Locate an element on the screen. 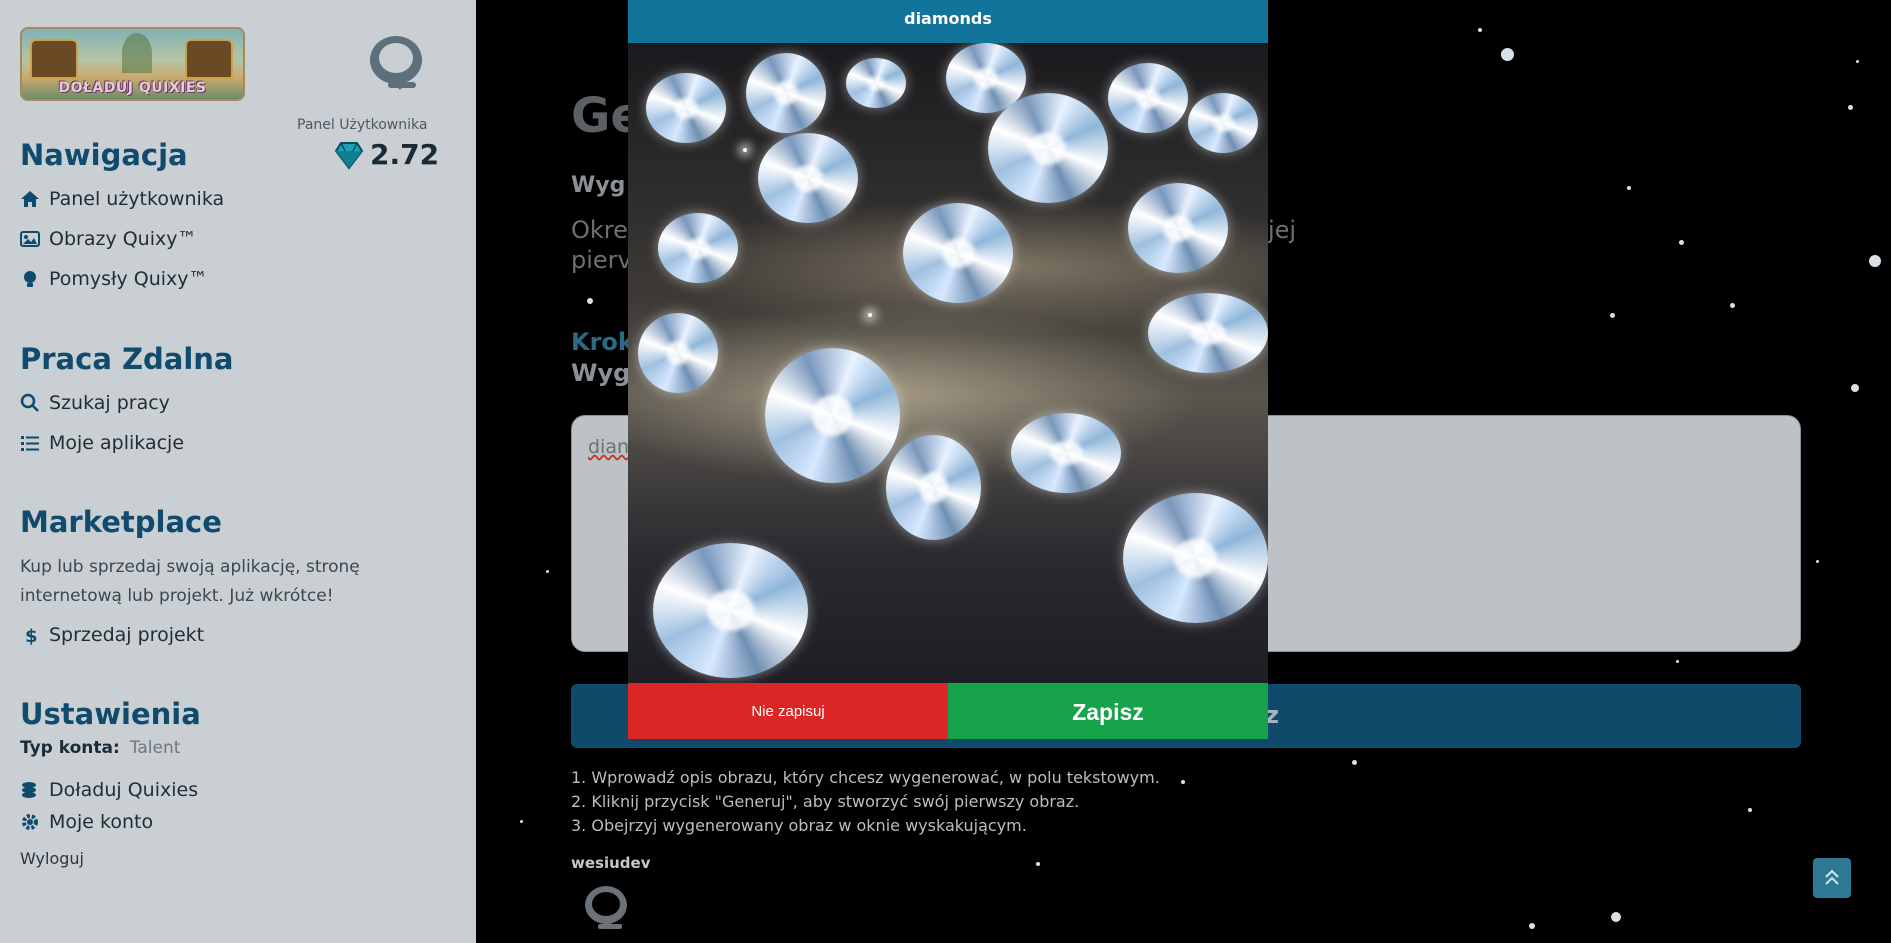 The height and width of the screenshot is (943, 1891). nav-item-my-account: Moje konto is located at coordinates (86, 822).